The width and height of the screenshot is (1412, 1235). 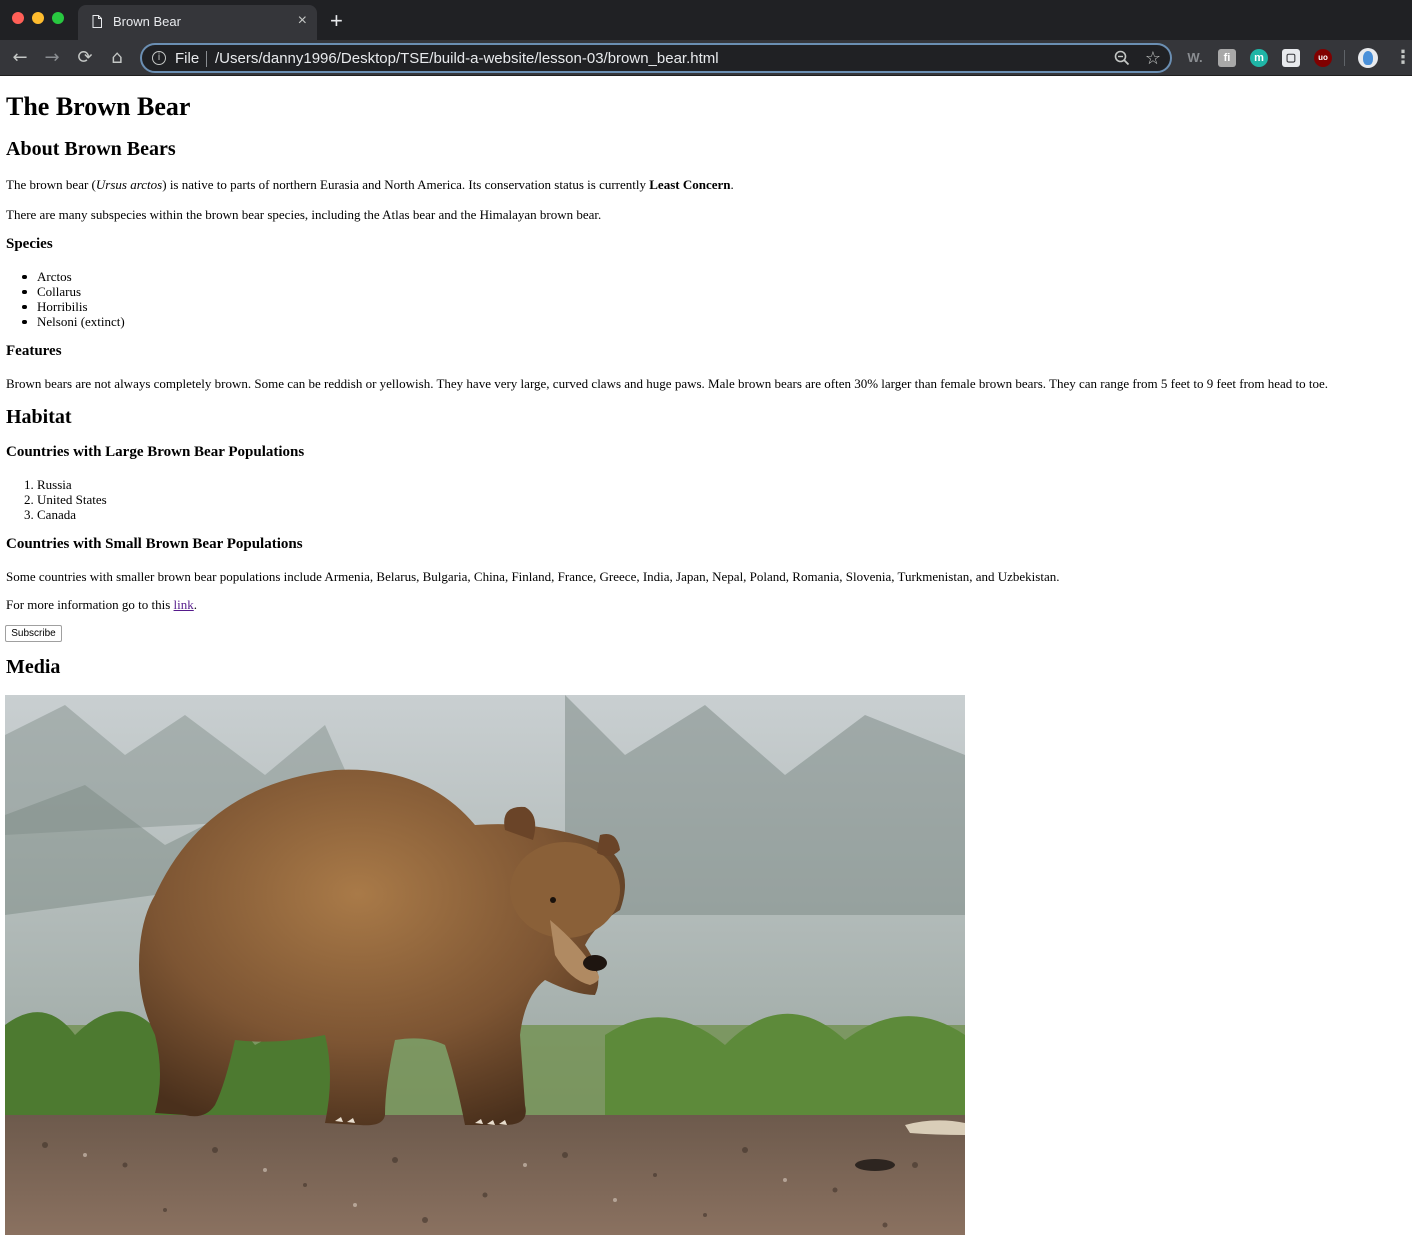 I want to click on profile-avatar, so click(x=1368, y=58).